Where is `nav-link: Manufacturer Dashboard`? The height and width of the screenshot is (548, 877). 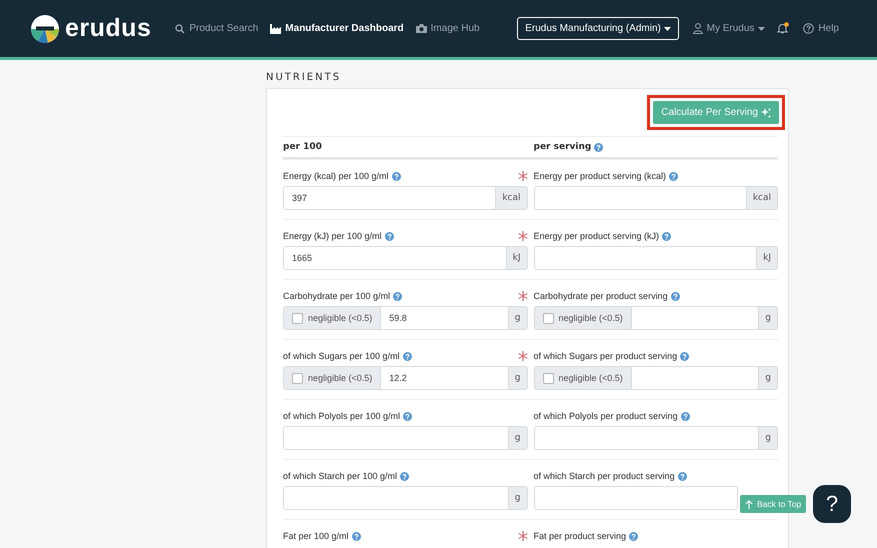
nav-link: Manufacturer Dashboard is located at coordinates (337, 28).